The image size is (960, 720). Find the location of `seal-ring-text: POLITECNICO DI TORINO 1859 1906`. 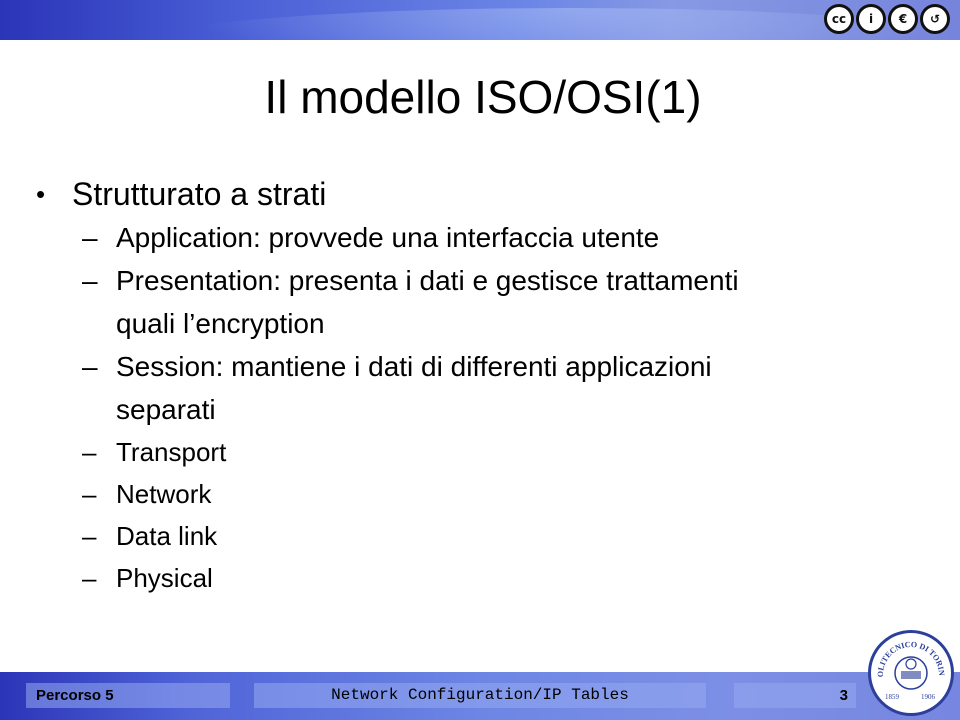

seal-ring-text: POLITECNICO DI TORINO 1859 1906 is located at coordinates (908, 667).